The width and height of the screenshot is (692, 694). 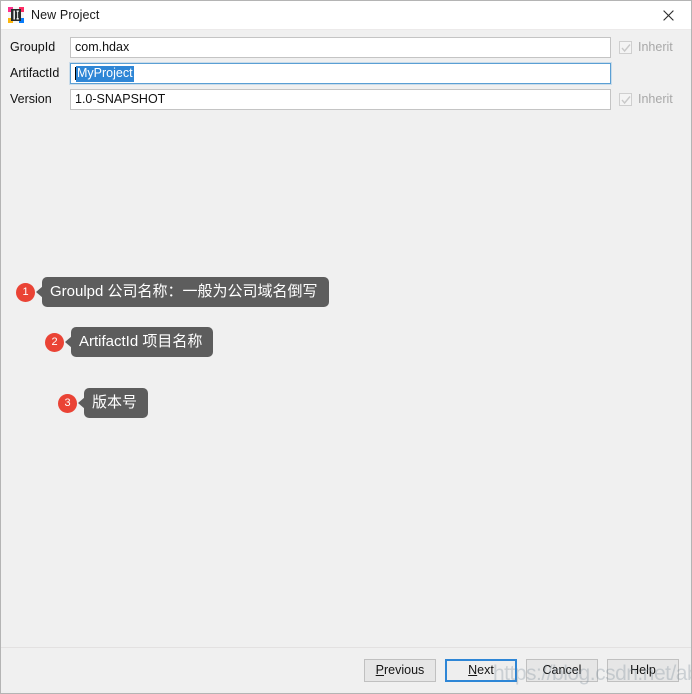 What do you see at coordinates (655, 99) in the screenshot?
I see `inherit-label-version: Inherit` at bounding box center [655, 99].